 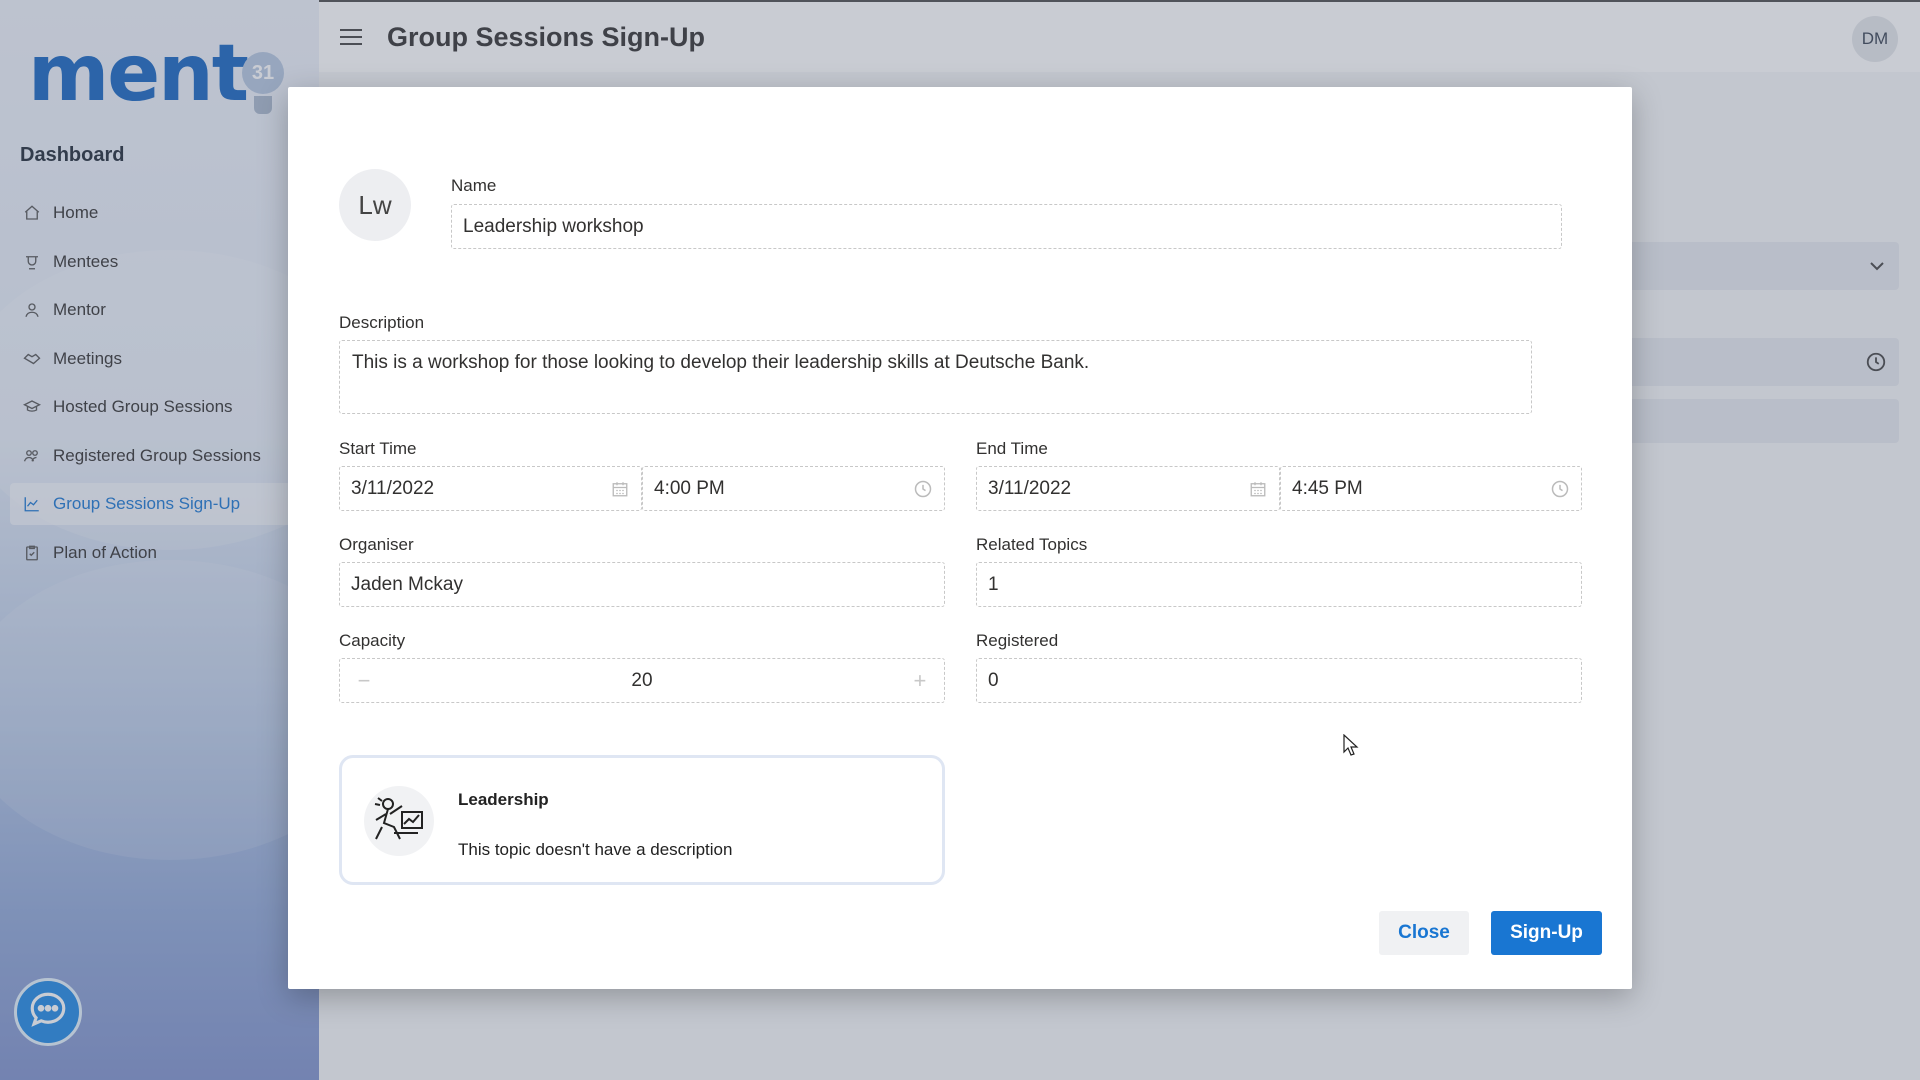 I want to click on end-time-value: 4:45 PM, so click(x=1327, y=488).